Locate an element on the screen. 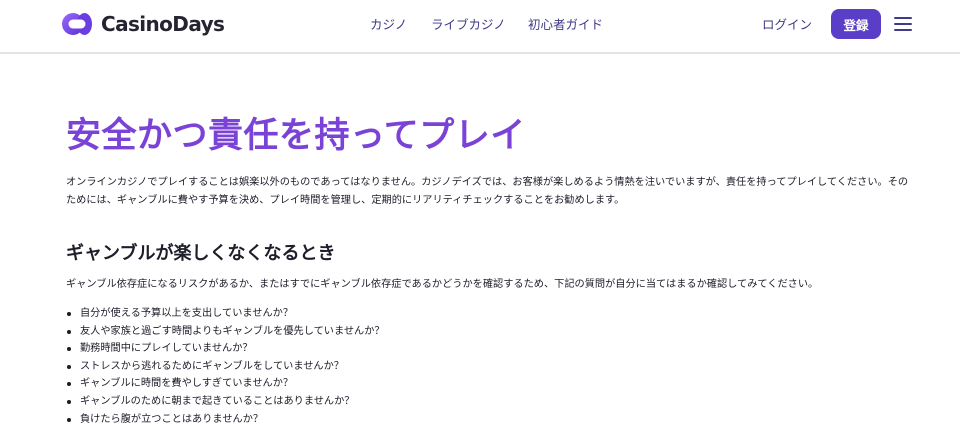  question-item: ストレスから逃れるためにギャンブルをしていませんか？ is located at coordinates (366, 367).